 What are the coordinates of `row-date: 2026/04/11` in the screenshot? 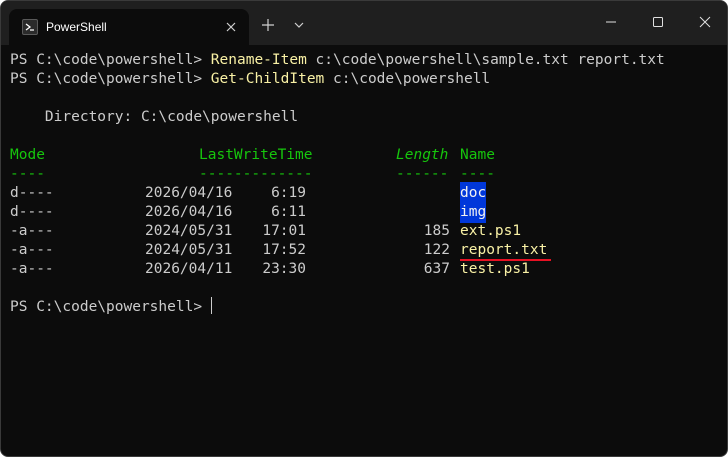 It's located at (189, 269).